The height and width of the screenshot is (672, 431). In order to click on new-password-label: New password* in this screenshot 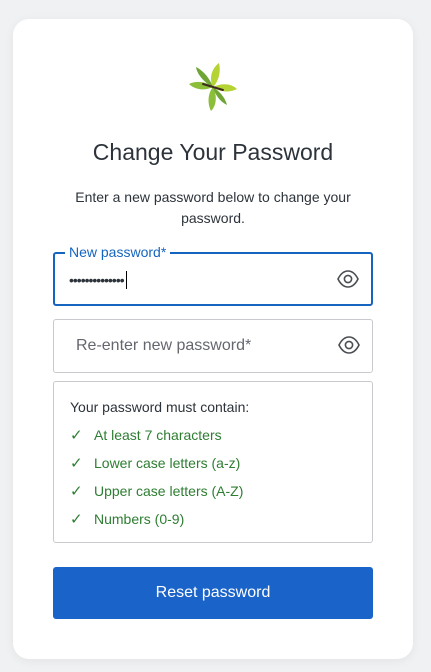, I will do `click(118, 252)`.